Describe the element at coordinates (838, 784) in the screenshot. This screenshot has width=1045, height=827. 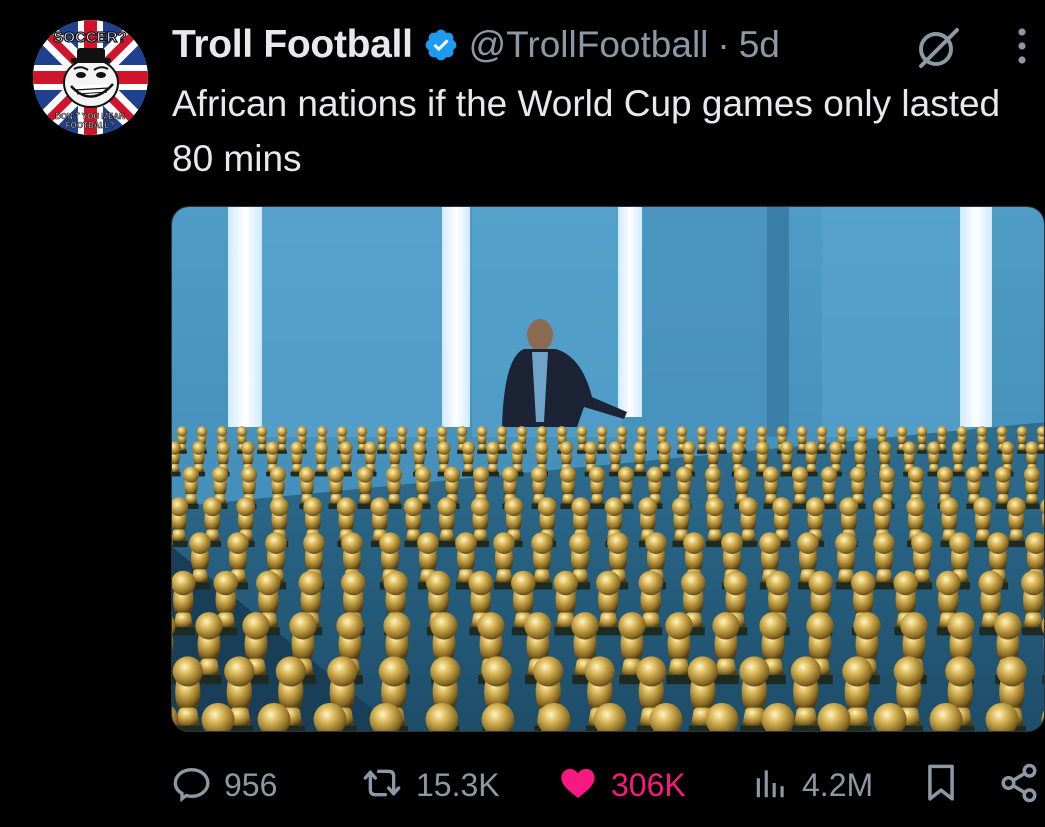
I see `views-count: 4.2M` at that location.